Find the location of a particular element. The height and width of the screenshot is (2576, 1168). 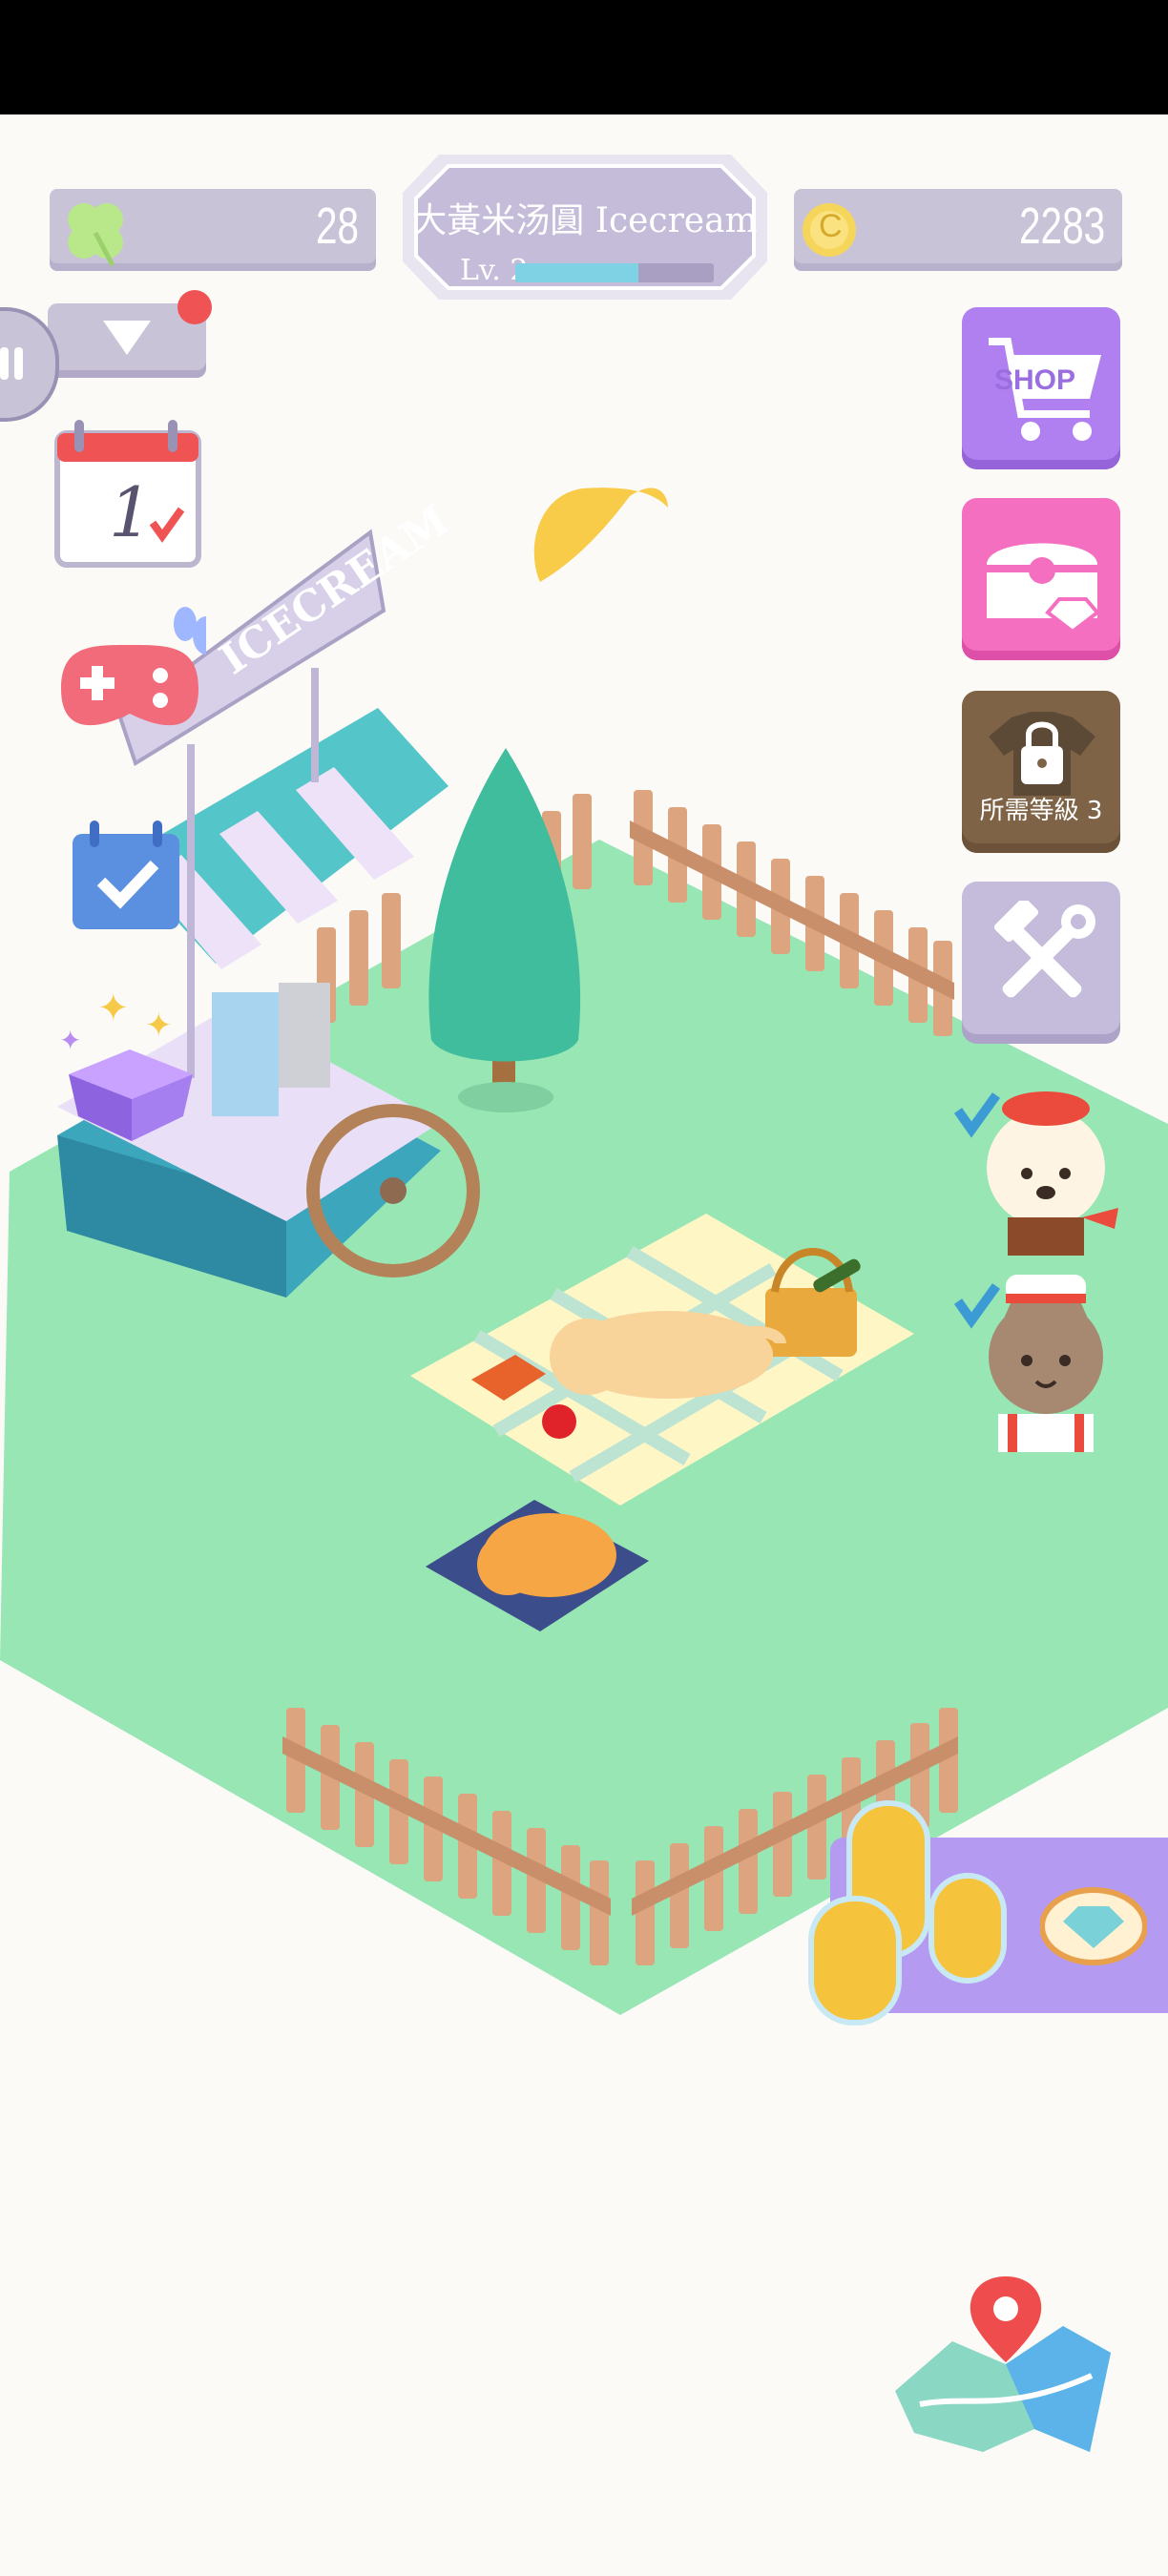

level-progress-bar is located at coordinates (614, 272).